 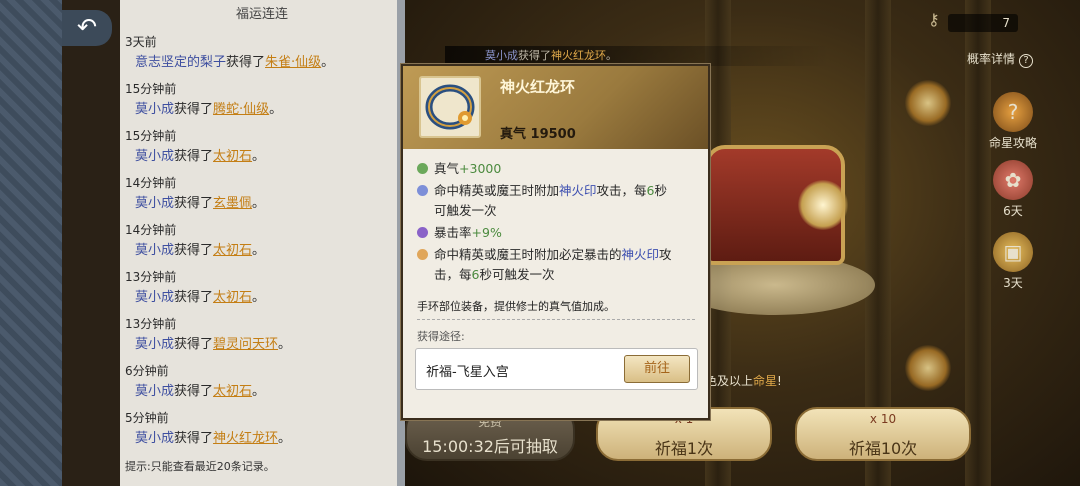 What do you see at coordinates (141, 42) in the screenshot?
I see `log-time: 3天前` at bounding box center [141, 42].